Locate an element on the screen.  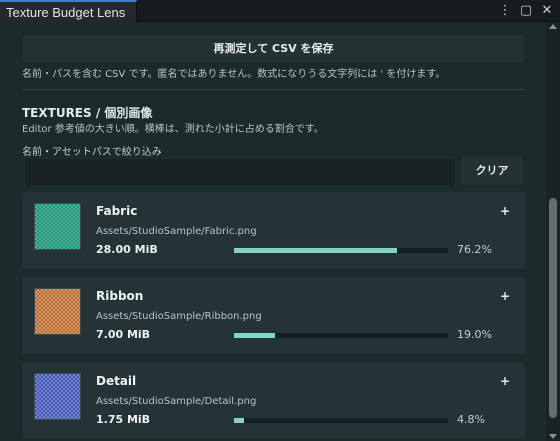
texture-asset-path: Assets/StudioSample/Ribbon.png is located at coordinates (179, 316).